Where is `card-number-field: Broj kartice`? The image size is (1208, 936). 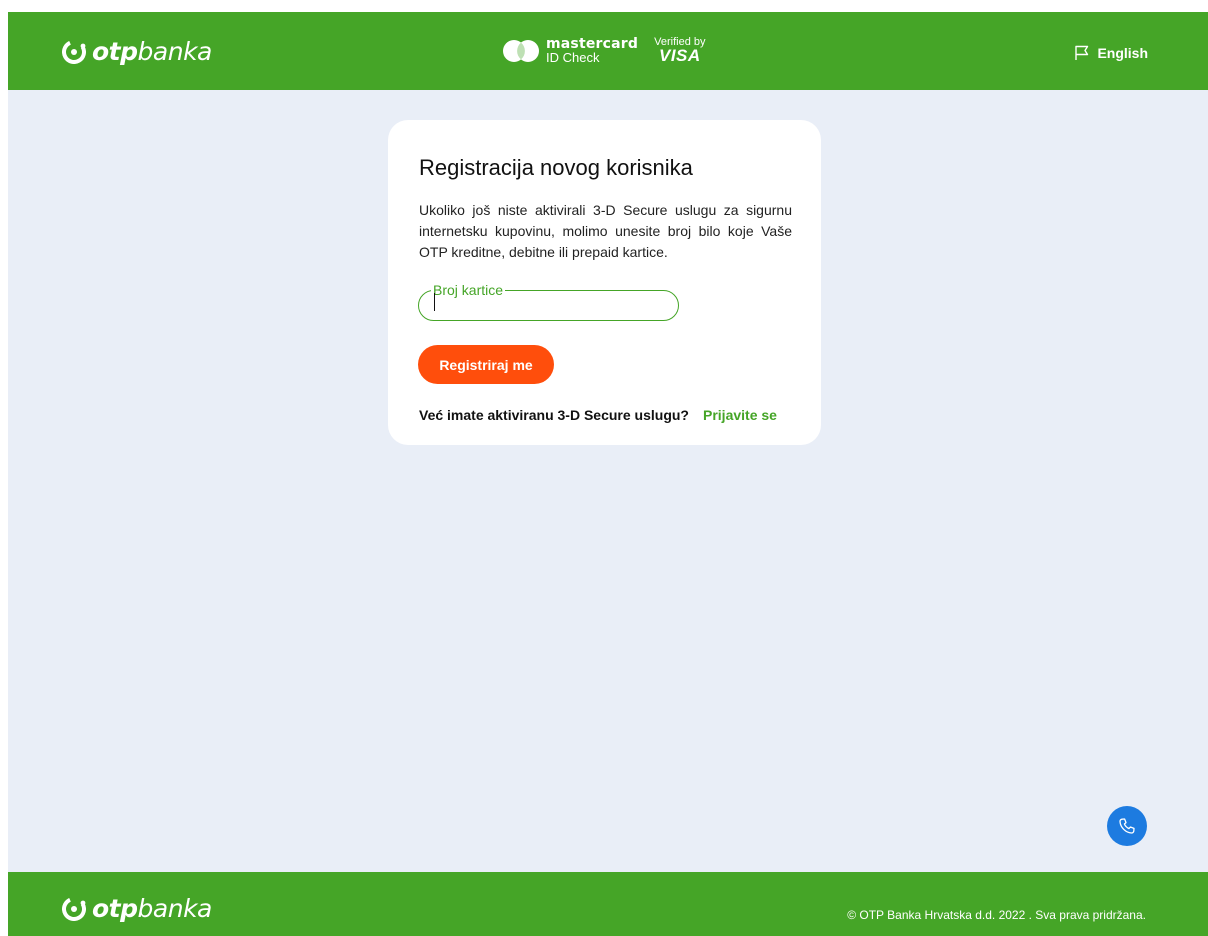
card-number-field: Broj kartice is located at coordinates (548, 302).